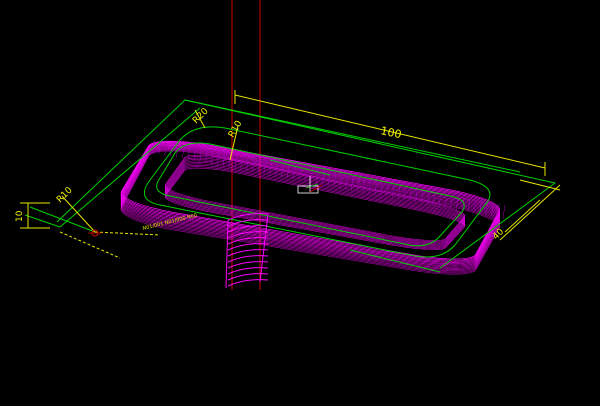 This screenshot has height=406, width=600. Describe the element at coordinates (65, 195) in the screenshot. I see `dim-label-r10-left: R10` at that location.